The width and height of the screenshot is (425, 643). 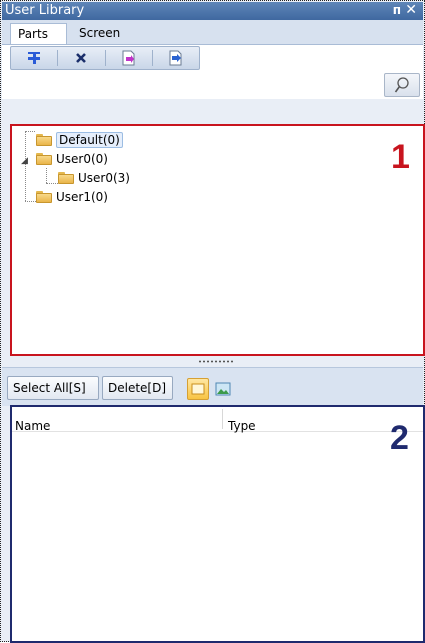 I want to click on add-button, so click(x=34, y=58).